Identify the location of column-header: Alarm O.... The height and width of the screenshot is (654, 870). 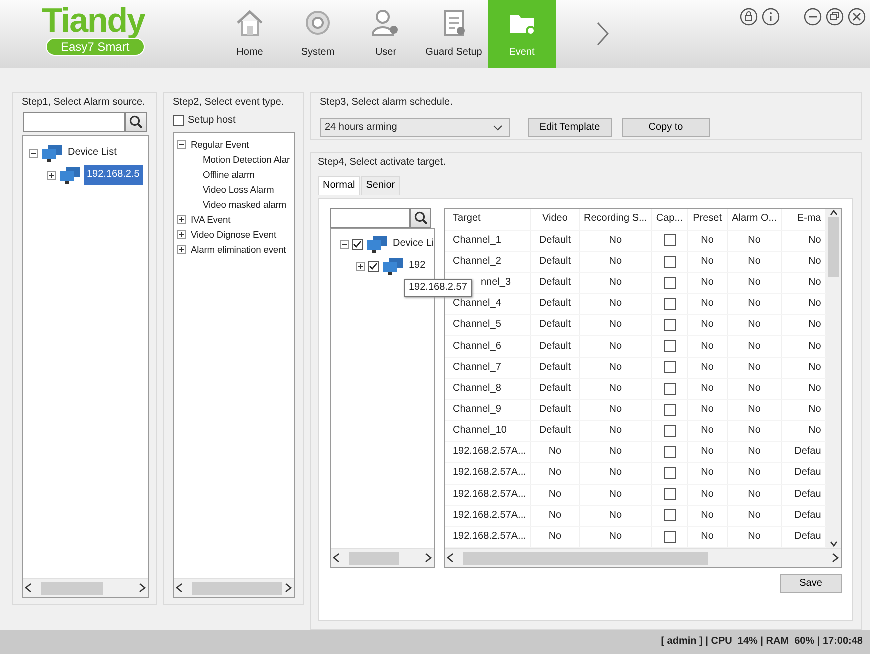
(755, 219).